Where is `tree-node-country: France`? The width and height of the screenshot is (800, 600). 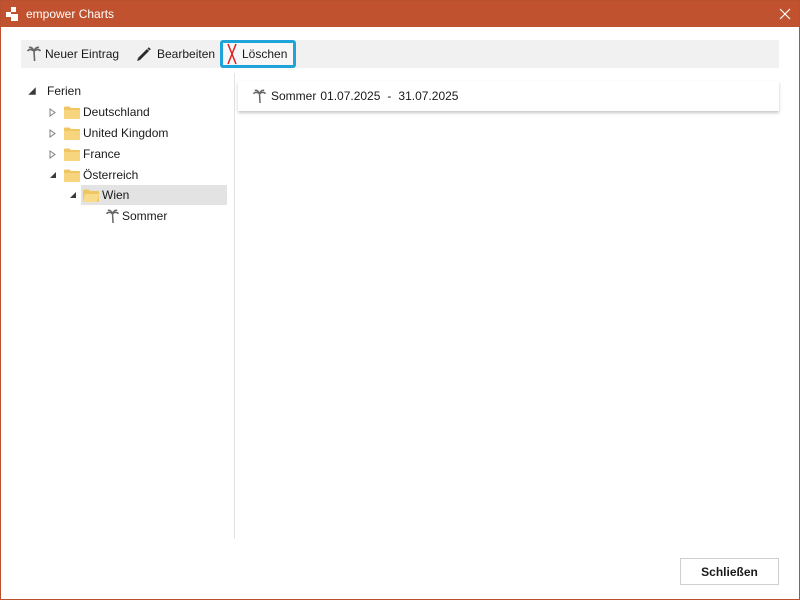 tree-node-country: France is located at coordinates (84, 154).